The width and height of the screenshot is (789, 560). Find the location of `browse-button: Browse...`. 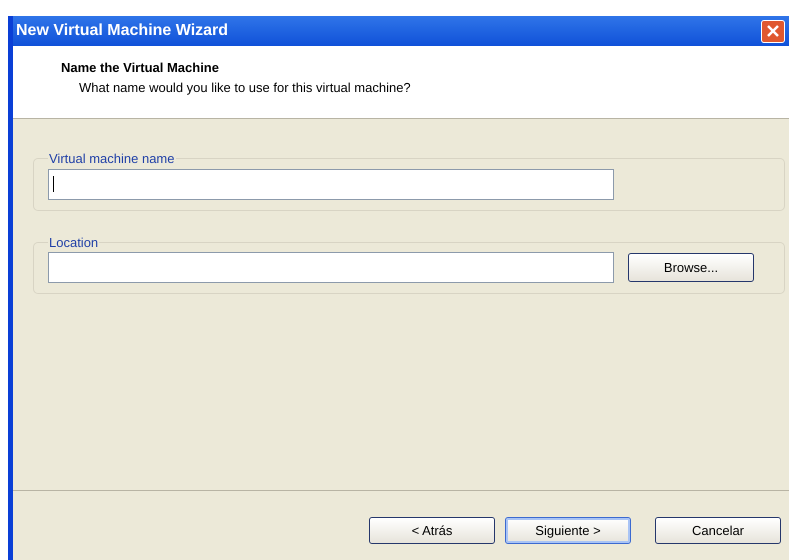

browse-button: Browse... is located at coordinates (691, 267).